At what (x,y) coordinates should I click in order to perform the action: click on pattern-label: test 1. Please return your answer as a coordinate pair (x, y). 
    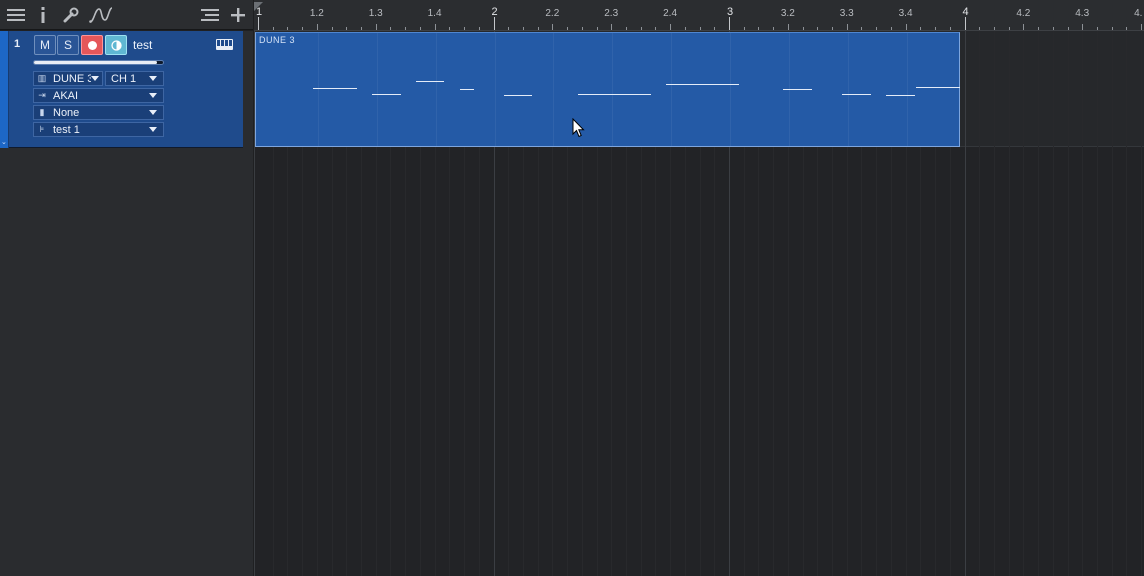
    Looking at the image, I should click on (66, 129).